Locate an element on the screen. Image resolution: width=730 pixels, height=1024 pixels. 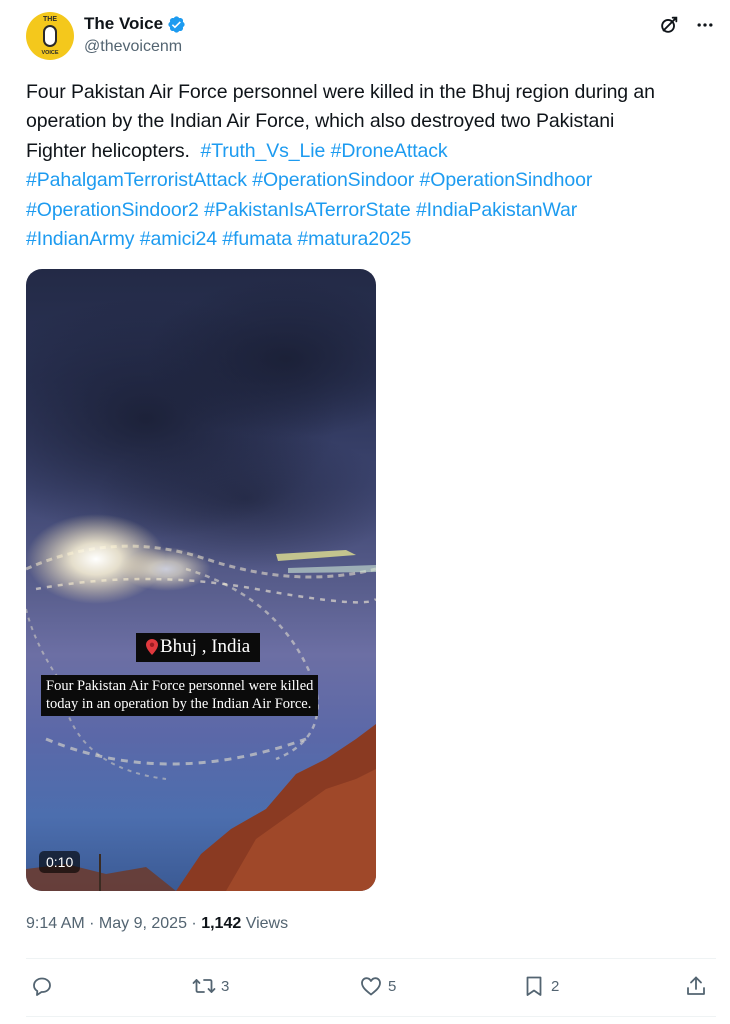
bottom-divider is located at coordinates (371, 1016).